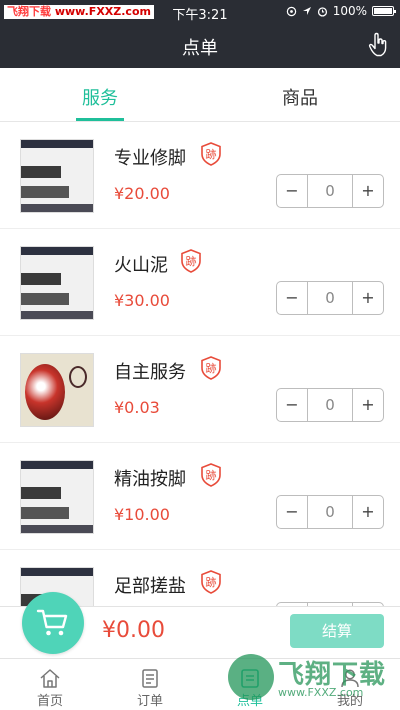 This screenshot has width=400, height=710. What do you see at coordinates (150, 586) in the screenshot?
I see `item-name: 足部搓盐` at bounding box center [150, 586].